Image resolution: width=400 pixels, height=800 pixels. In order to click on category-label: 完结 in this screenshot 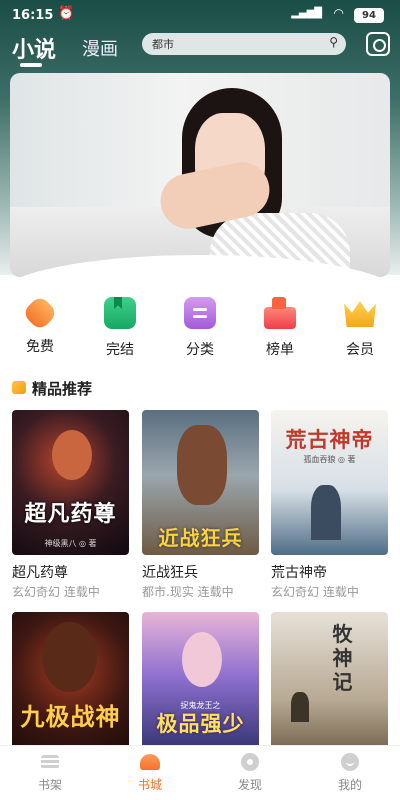, I will do `click(120, 350)`.